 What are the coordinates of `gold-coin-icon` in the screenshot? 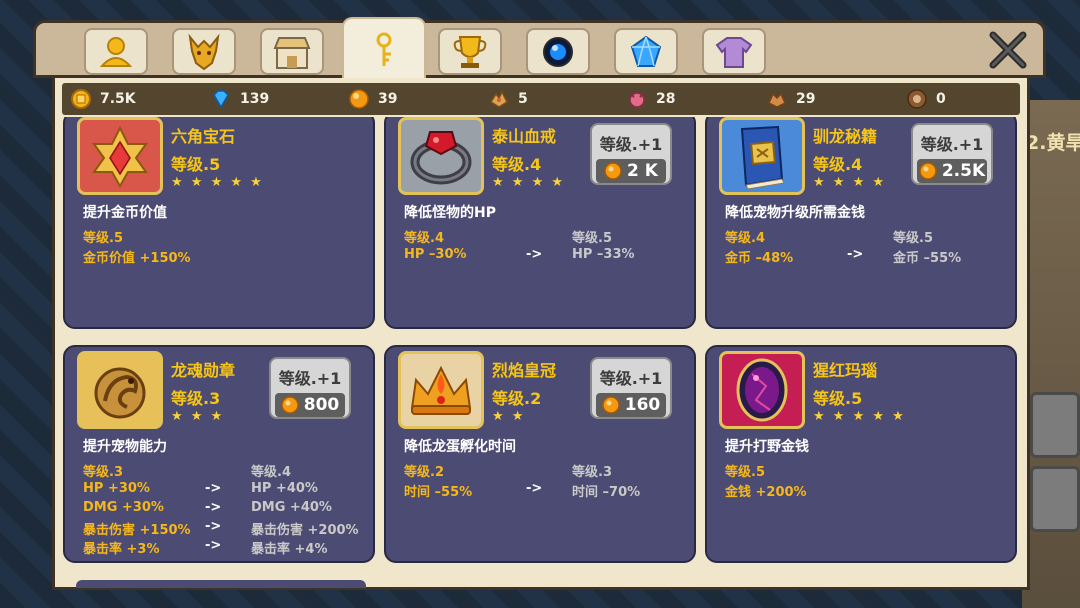 It's located at (81, 99).